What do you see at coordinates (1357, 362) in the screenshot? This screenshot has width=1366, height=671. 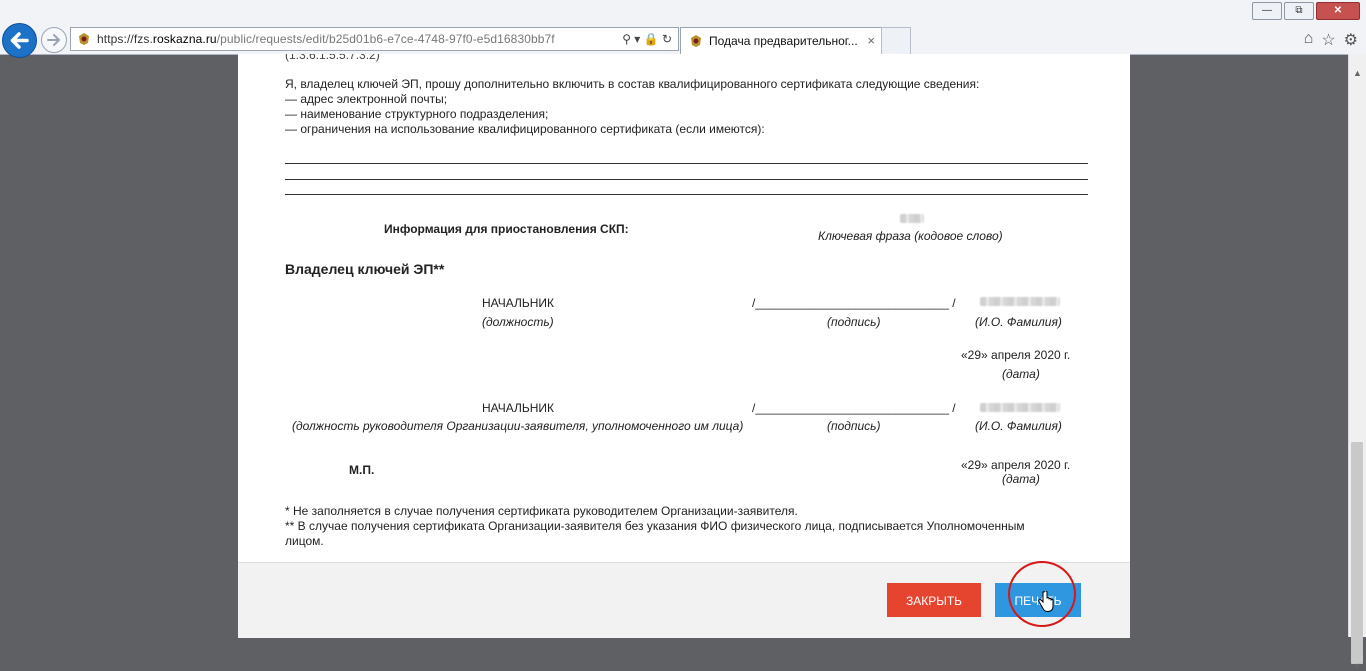 I see `vertical-scrollbar: ▲ ▼` at bounding box center [1357, 362].